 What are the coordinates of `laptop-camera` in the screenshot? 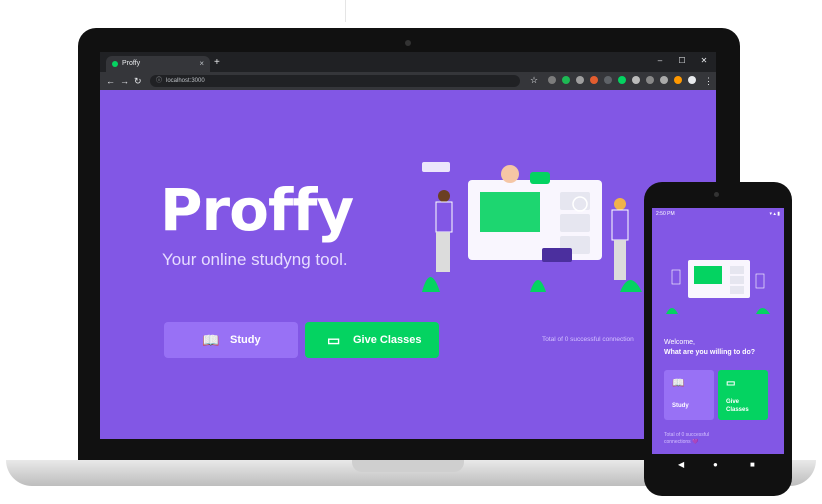 It's located at (408, 43).